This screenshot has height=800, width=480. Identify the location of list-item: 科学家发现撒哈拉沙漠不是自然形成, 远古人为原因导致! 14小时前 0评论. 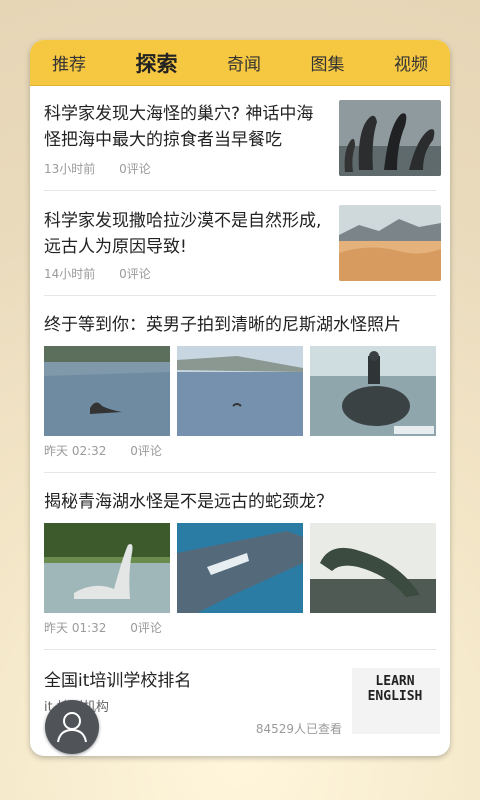
(242, 243).